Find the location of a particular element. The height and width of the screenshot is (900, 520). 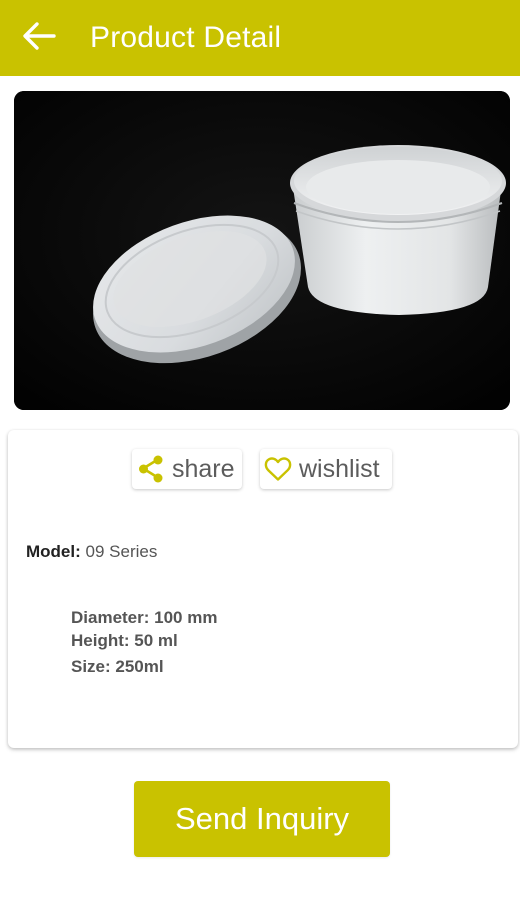

spec-height: Height: 50 ml is located at coordinates (124, 640).